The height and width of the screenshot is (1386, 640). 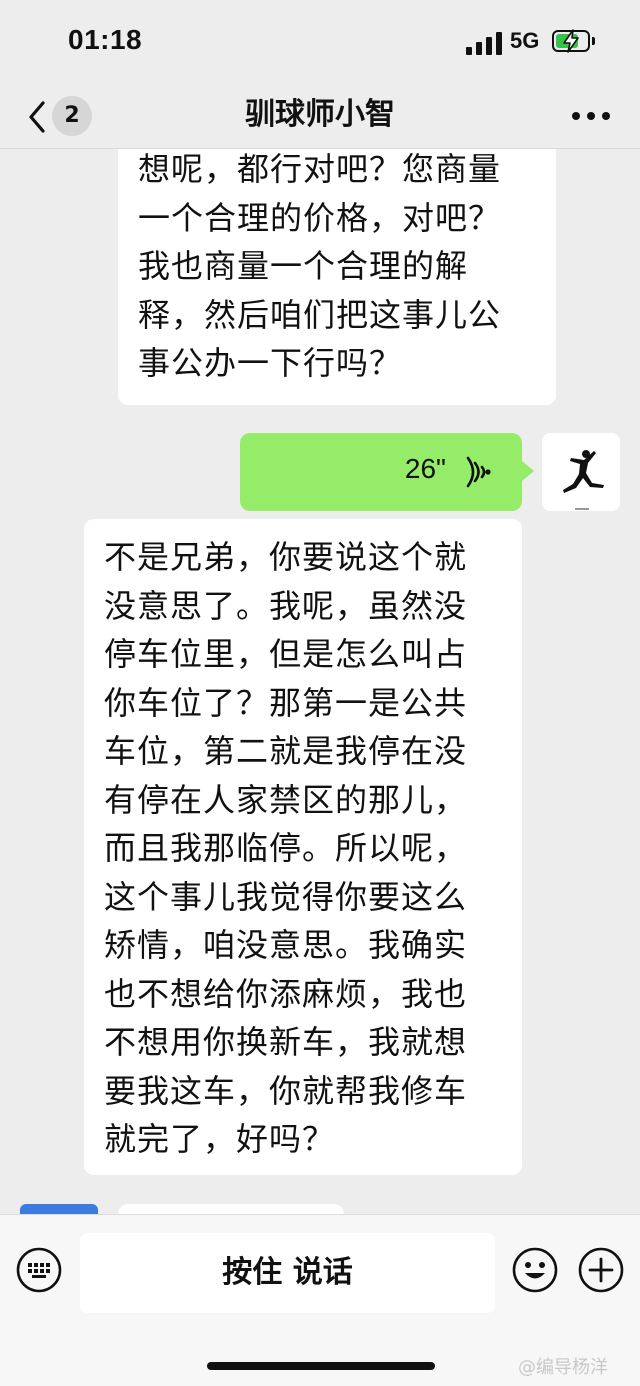 I want to click on chat-title: 驯球师小智, so click(x=320, y=114).